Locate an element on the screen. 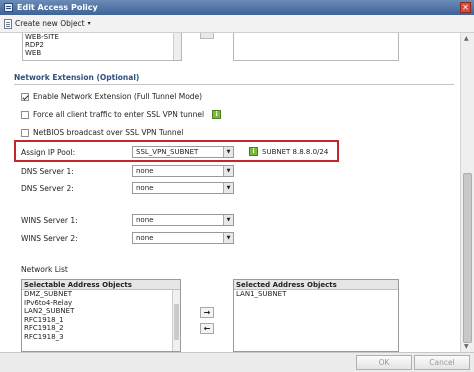 The image size is (474, 372). create-new-object-label: Create new Object is located at coordinates (50, 23).